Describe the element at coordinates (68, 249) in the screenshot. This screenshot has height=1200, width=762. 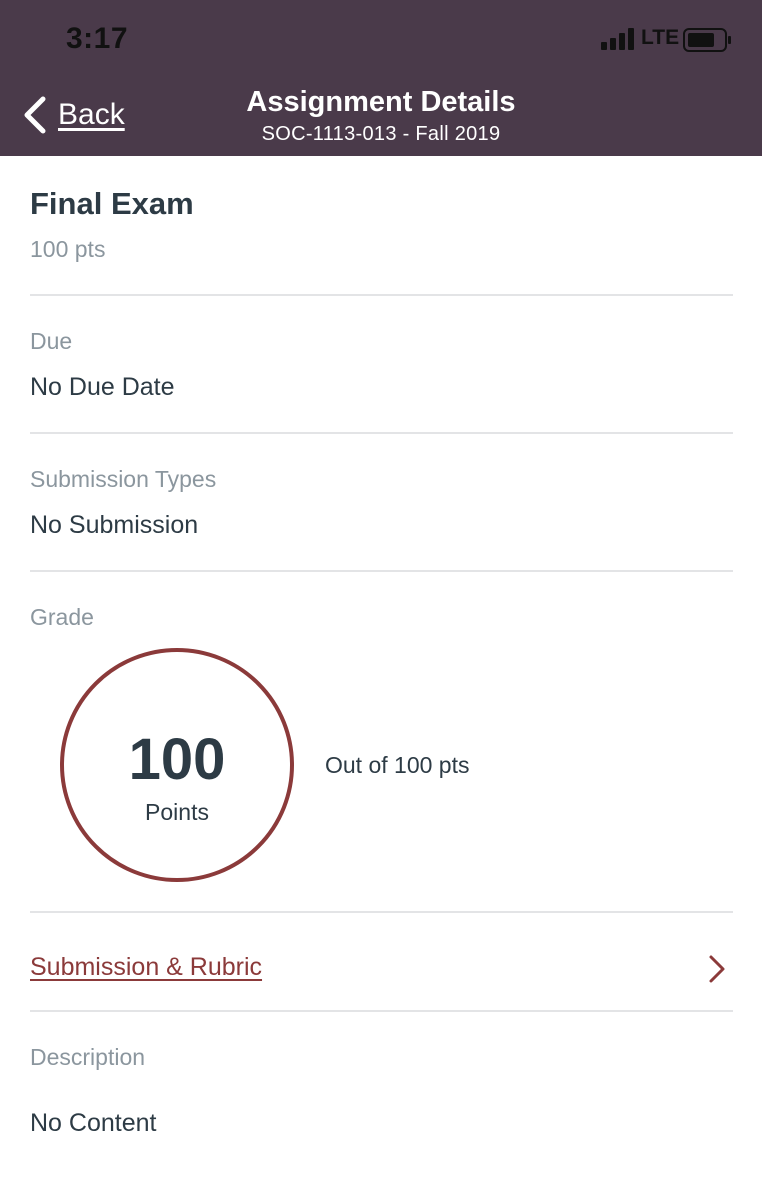
I see `assignment-points: 100 pts` at that location.